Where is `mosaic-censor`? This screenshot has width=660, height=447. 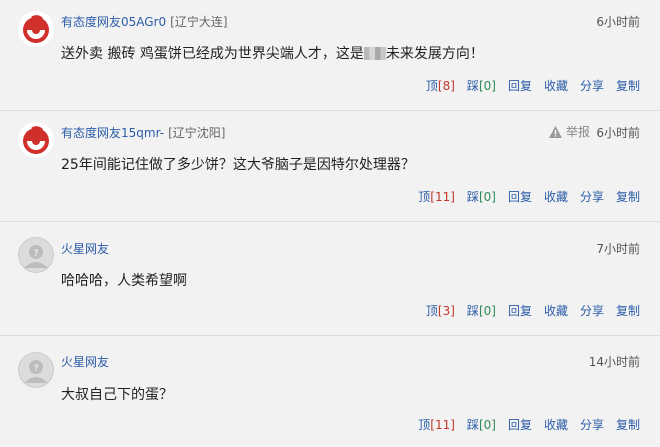
mosaic-censor is located at coordinates (374, 53).